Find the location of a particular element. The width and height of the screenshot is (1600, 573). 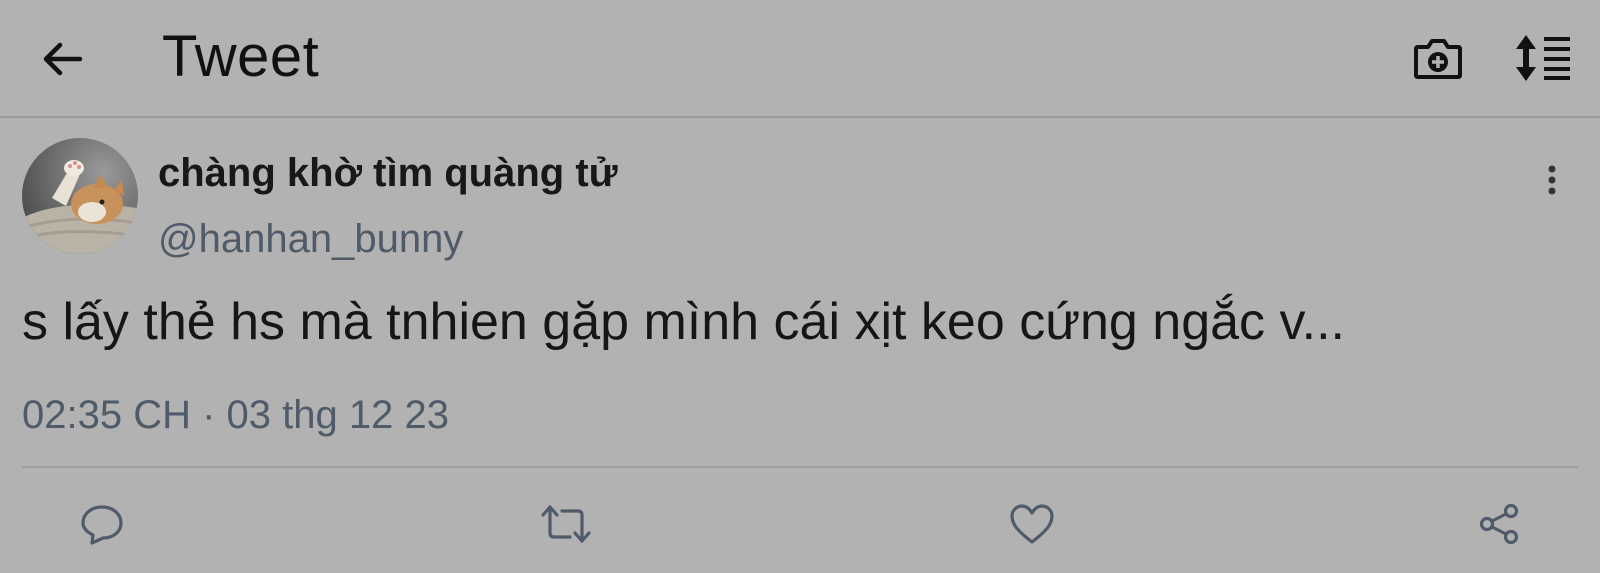

back-button is located at coordinates (62, 59).